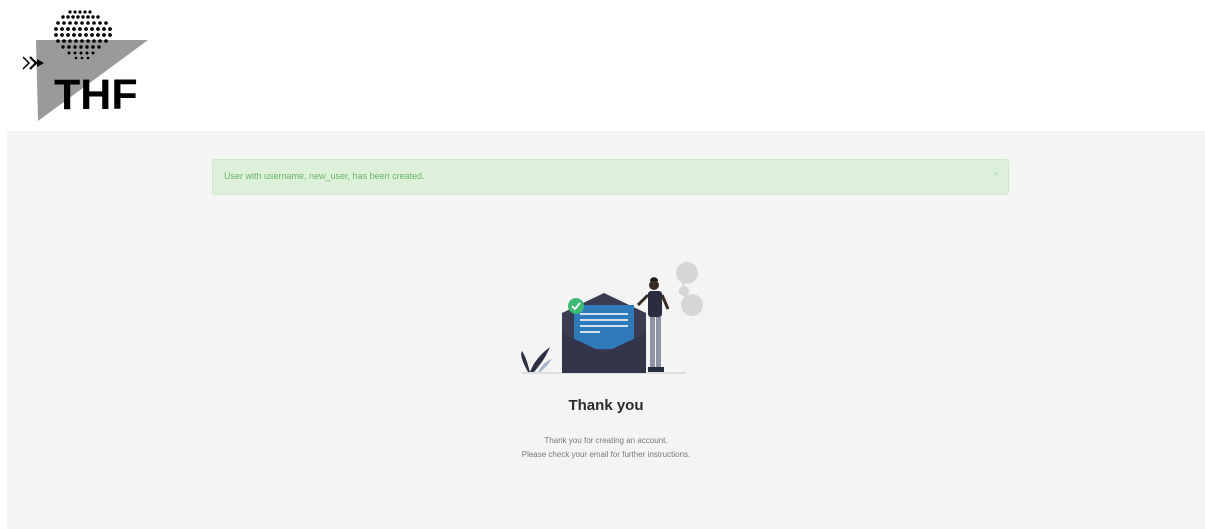 This screenshot has height=529, width=1205. Describe the element at coordinates (606, 405) in the screenshot. I see `page-title: Thank you` at that location.